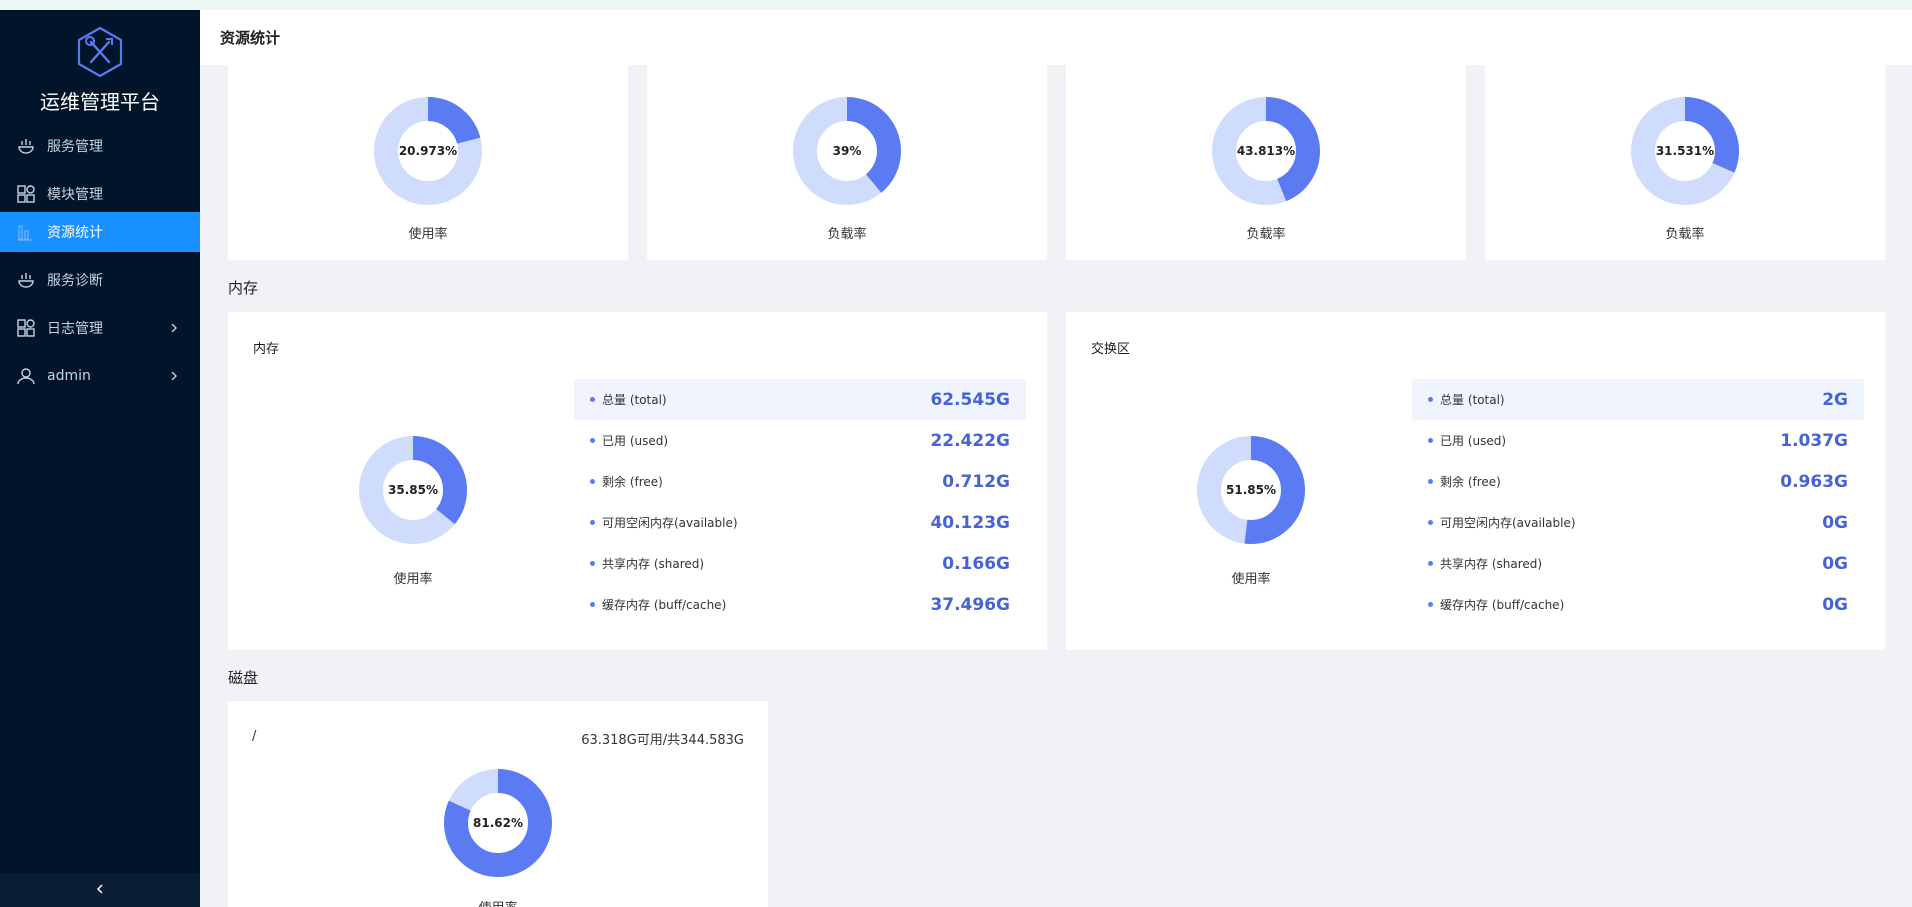 The width and height of the screenshot is (1912, 907). What do you see at coordinates (800, 440) in the screenshot?
I see `stat-row: 已用 (used) 22.422G` at bounding box center [800, 440].